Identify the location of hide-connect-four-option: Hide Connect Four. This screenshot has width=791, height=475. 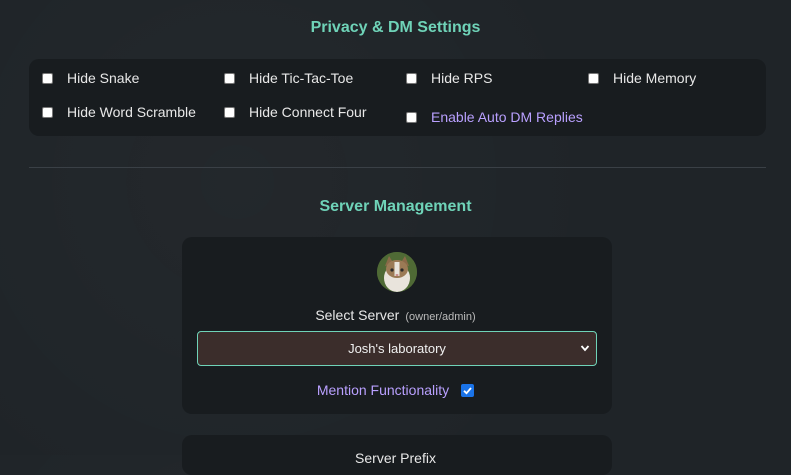
(295, 112).